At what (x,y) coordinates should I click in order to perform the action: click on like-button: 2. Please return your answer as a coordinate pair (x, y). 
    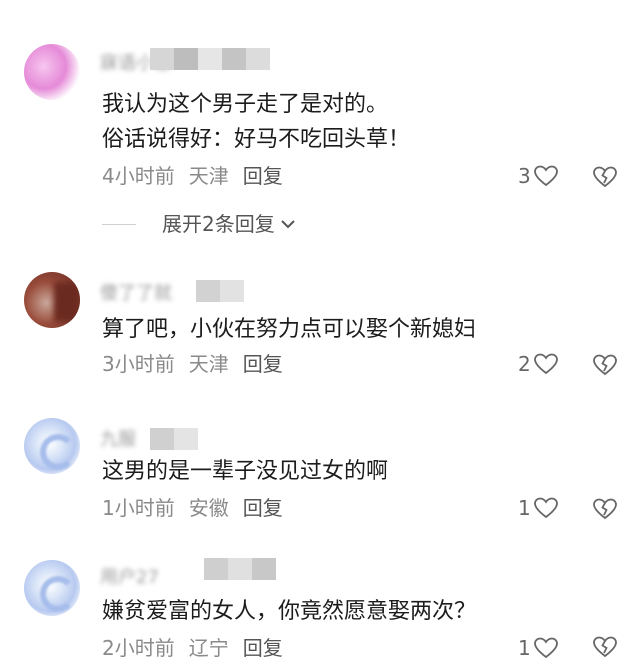
    Looking at the image, I should click on (538, 364).